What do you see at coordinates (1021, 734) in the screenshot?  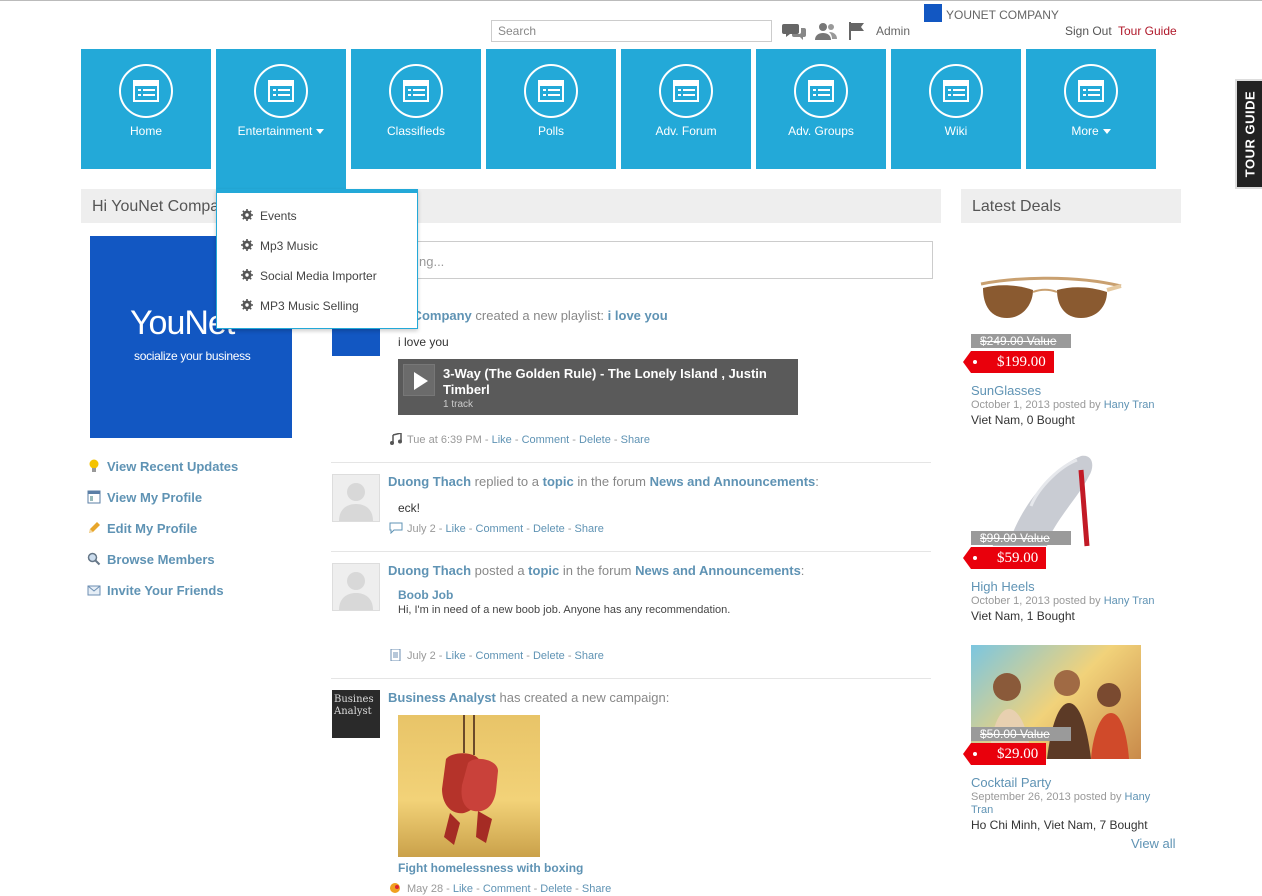 I see `deal-old-price: $50.00 Value` at bounding box center [1021, 734].